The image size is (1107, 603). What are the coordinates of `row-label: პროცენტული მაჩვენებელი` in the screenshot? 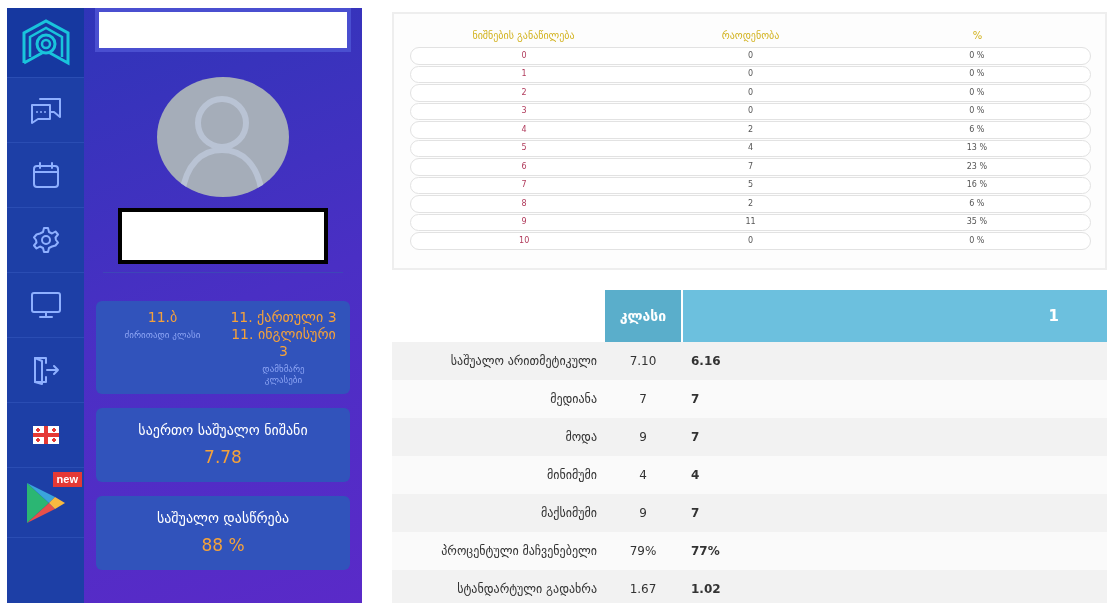 It's located at (519, 551).